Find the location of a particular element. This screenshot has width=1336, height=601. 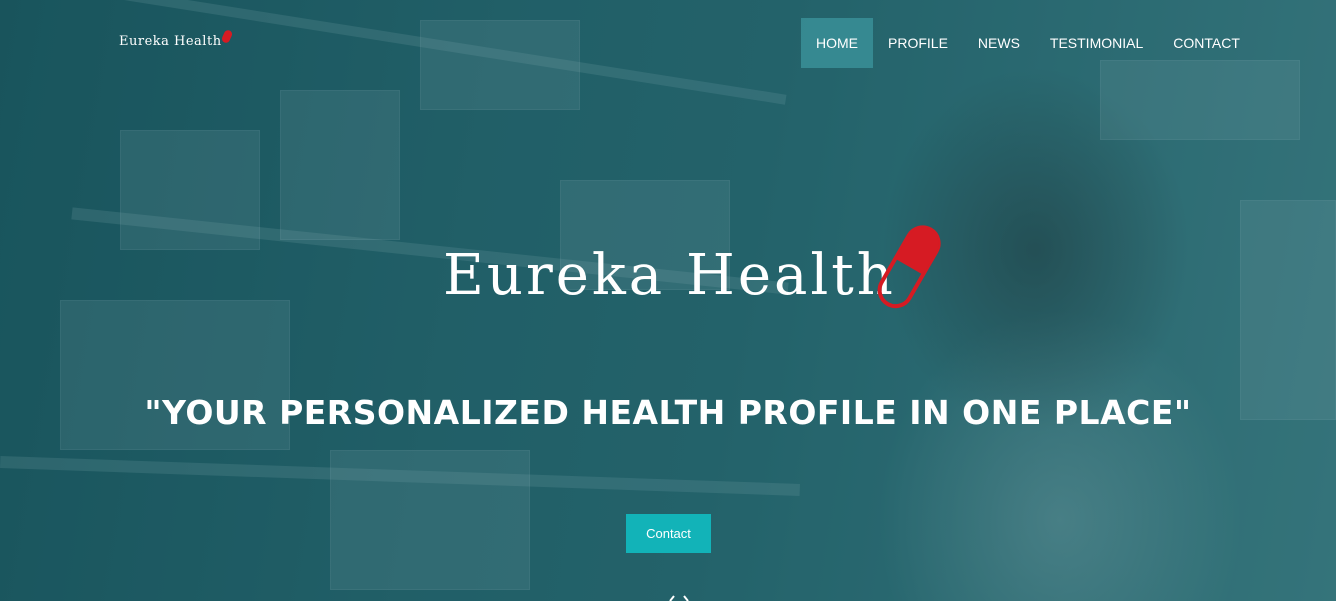

main-nav: HOME PROFILE NEWS TESTIMONIAL CONTACT is located at coordinates (1028, 43).